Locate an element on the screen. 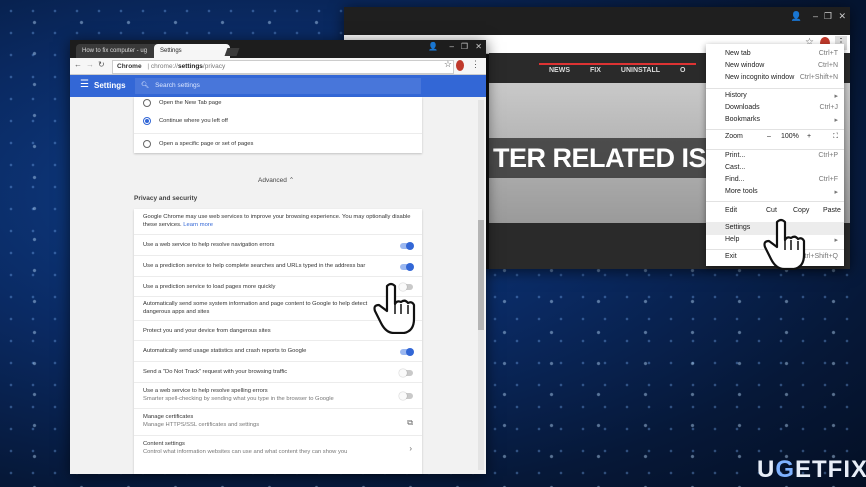  search-settings-input: 🔍︎ Search settings is located at coordinates (278, 86).